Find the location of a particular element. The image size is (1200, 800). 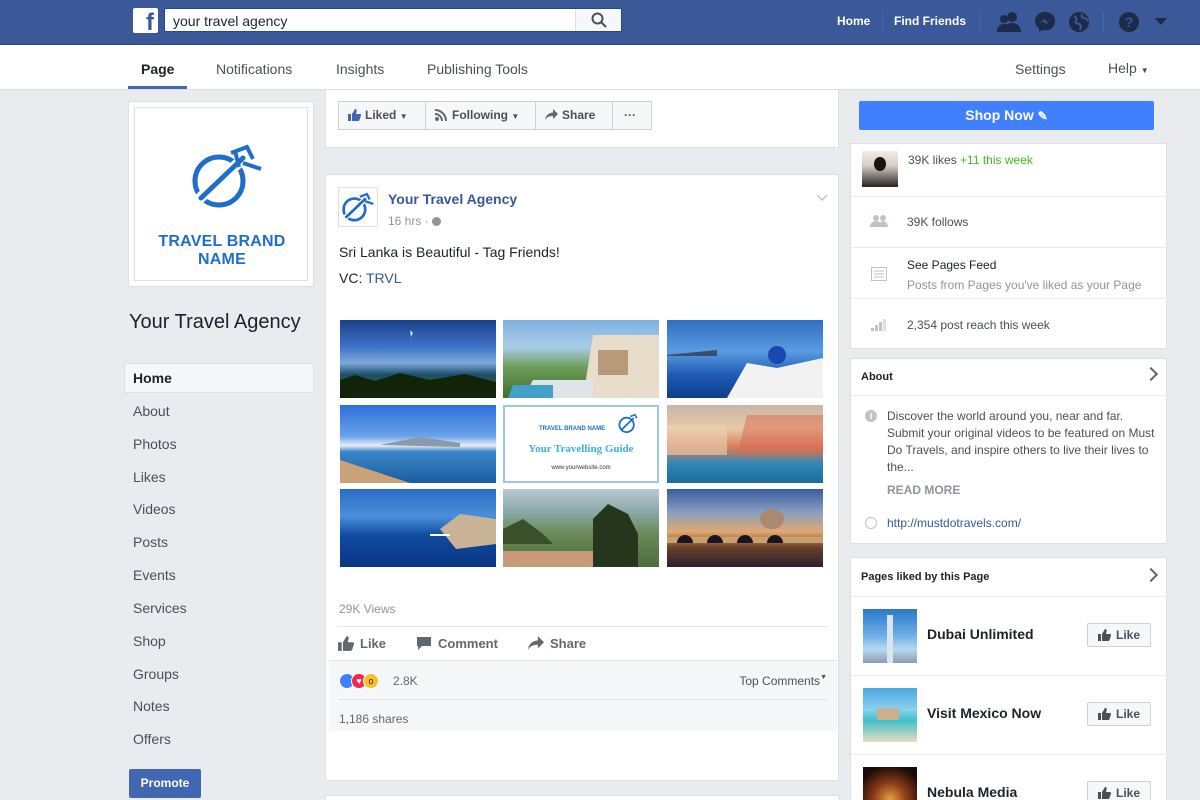

messenger-icon is located at coordinates (1045, 22).